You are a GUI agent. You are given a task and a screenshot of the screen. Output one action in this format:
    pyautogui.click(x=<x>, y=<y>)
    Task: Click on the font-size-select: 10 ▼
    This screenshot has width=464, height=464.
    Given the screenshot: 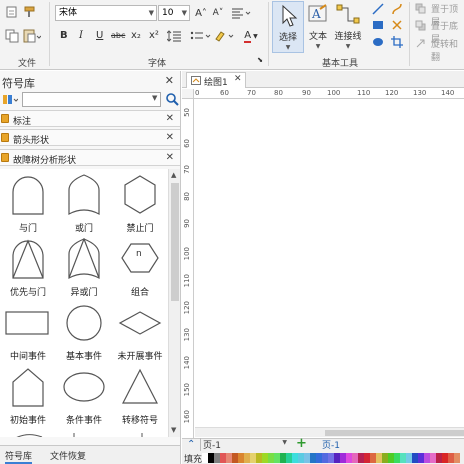 What is the action you would take?
    pyautogui.click(x=174, y=13)
    